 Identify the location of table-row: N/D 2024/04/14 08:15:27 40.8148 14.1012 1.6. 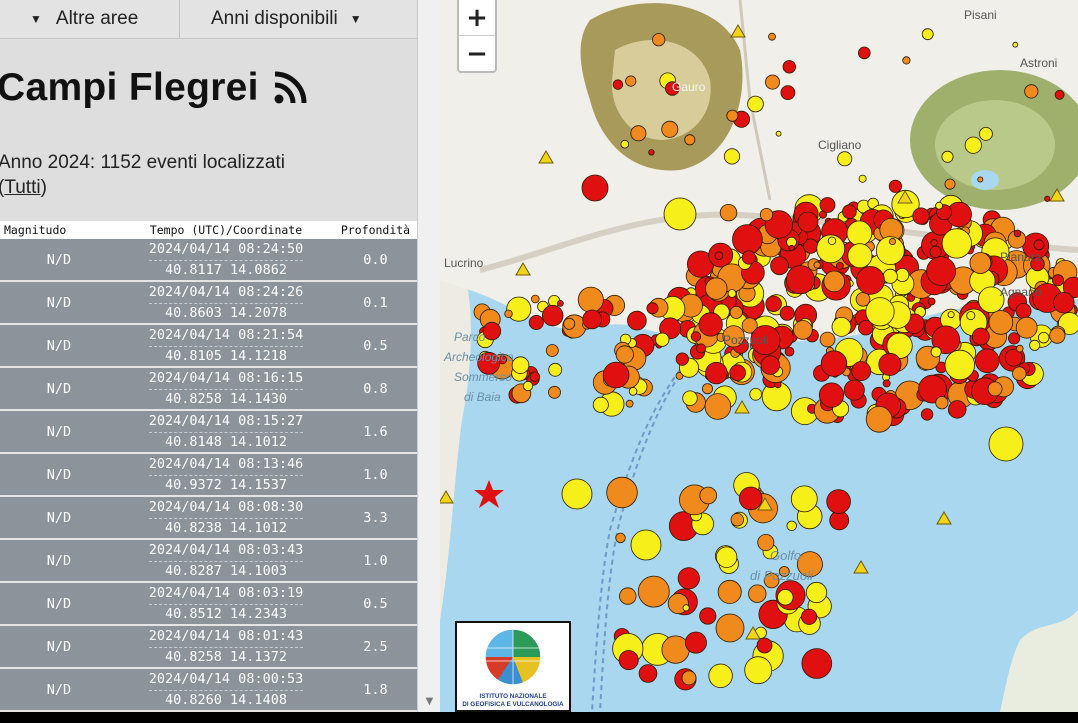
(208, 432).